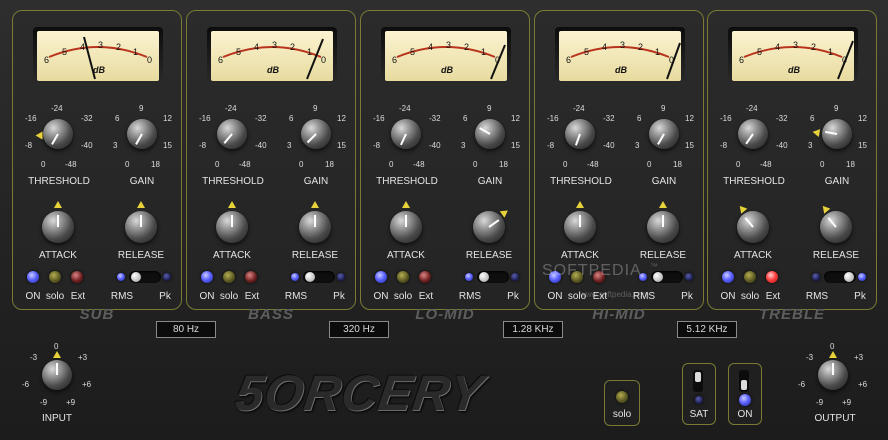 The image size is (888, 440). Describe the element at coordinates (391, 164) in the screenshot. I see `threshold-tick: 0` at that location.